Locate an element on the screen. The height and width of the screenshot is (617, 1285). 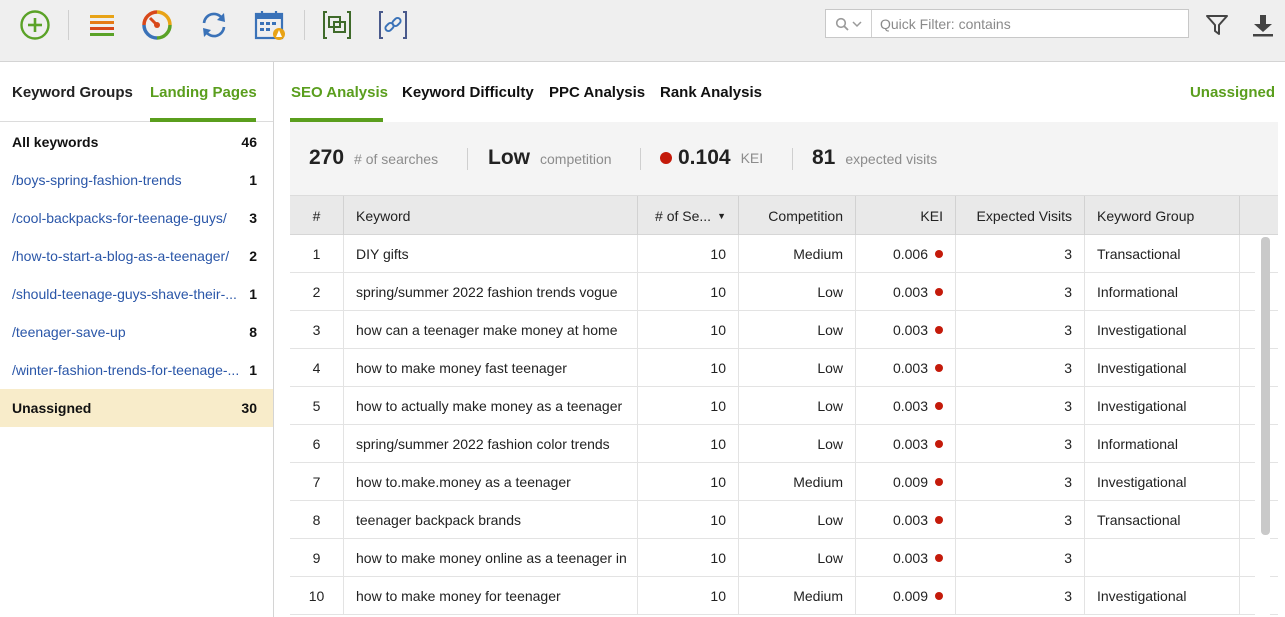
list-item-selected: Unassigned 30 is located at coordinates (136, 408).